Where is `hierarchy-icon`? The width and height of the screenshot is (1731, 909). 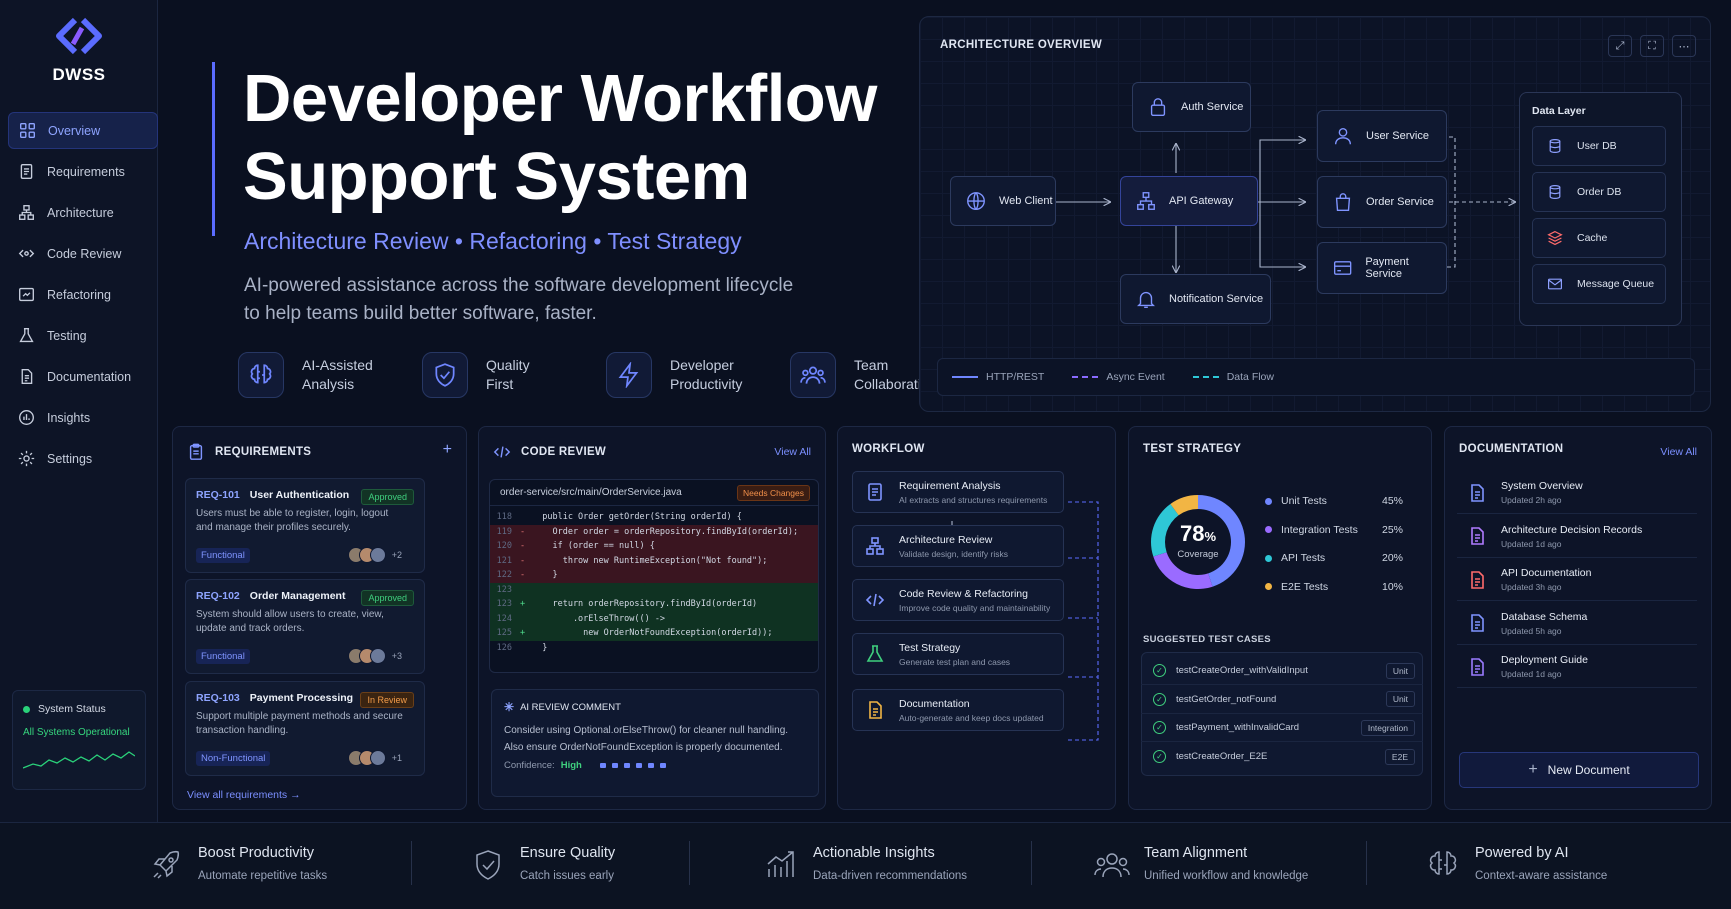
hierarchy-icon is located at coordinates (875, 546).